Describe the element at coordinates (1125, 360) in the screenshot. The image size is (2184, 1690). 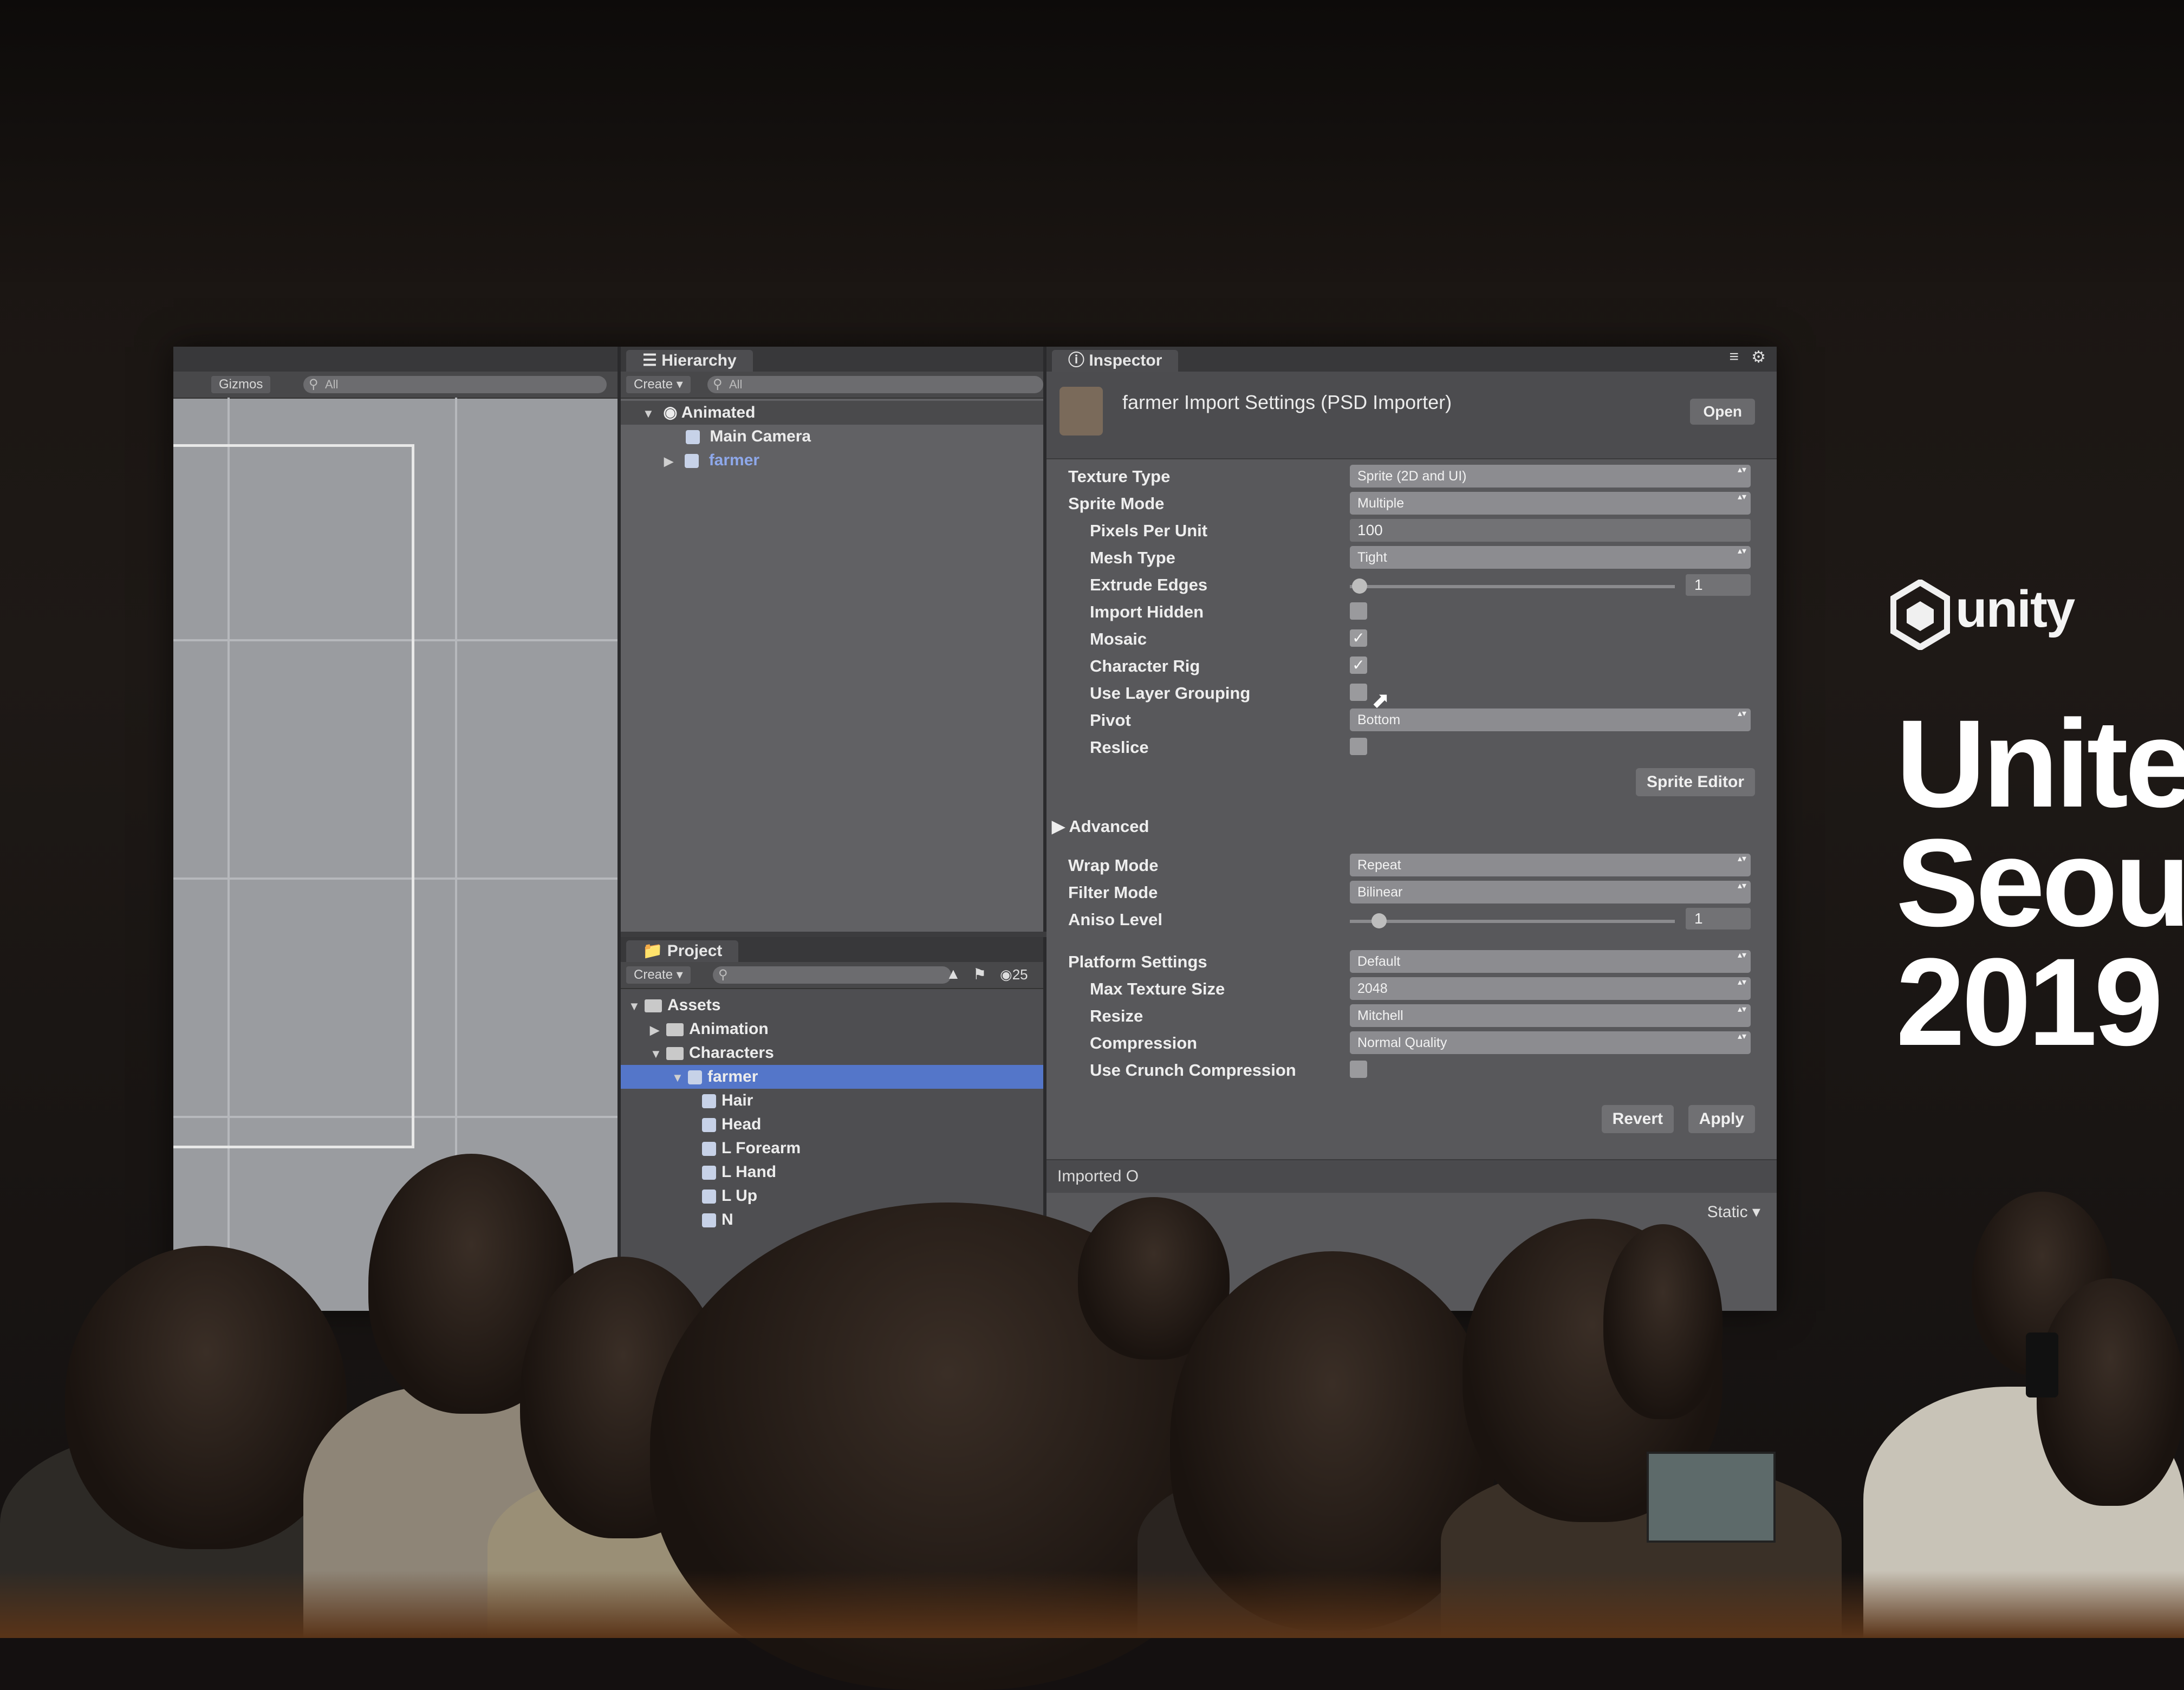
I see `inspector-tab-label: Inspector` at that location.